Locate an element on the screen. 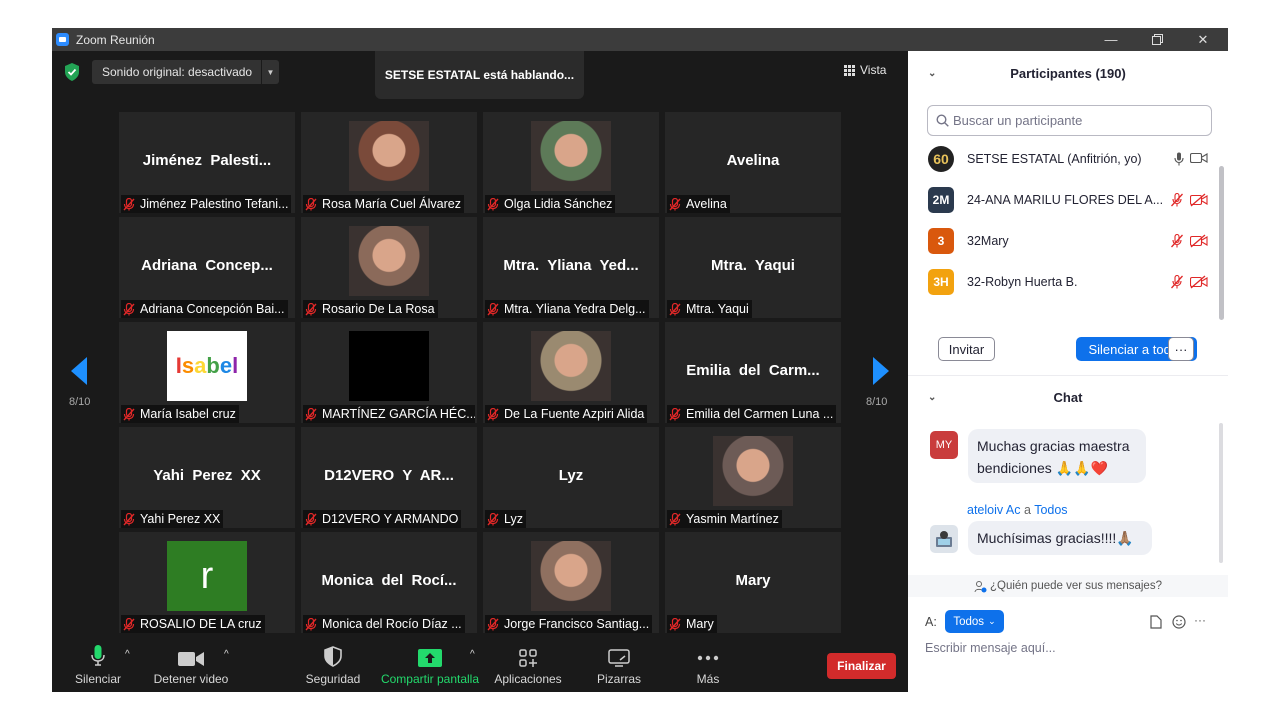  more-button: Más is located at coordinates (708, 665).